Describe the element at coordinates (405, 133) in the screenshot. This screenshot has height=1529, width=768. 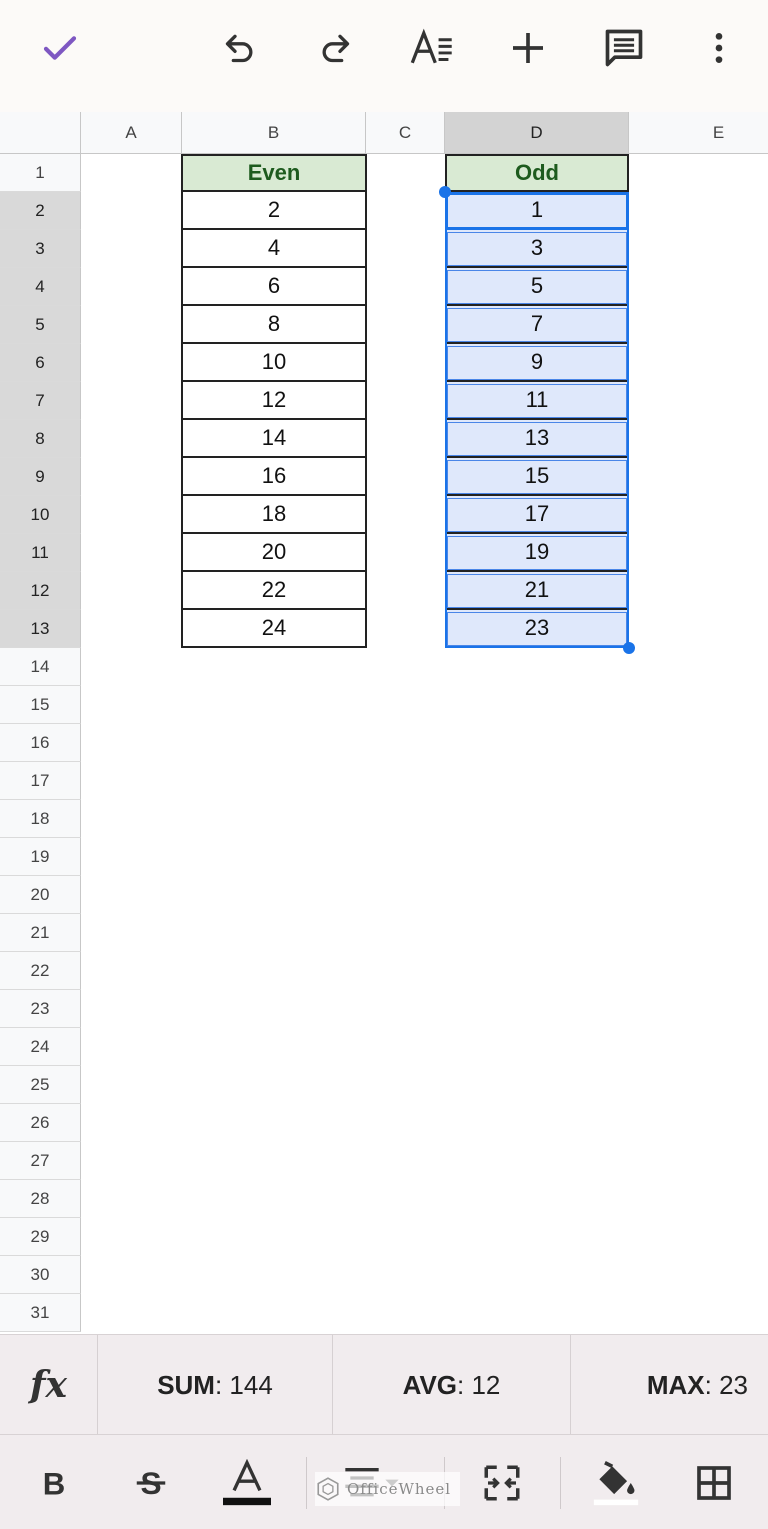
I see `column-header-c: C` at that location.